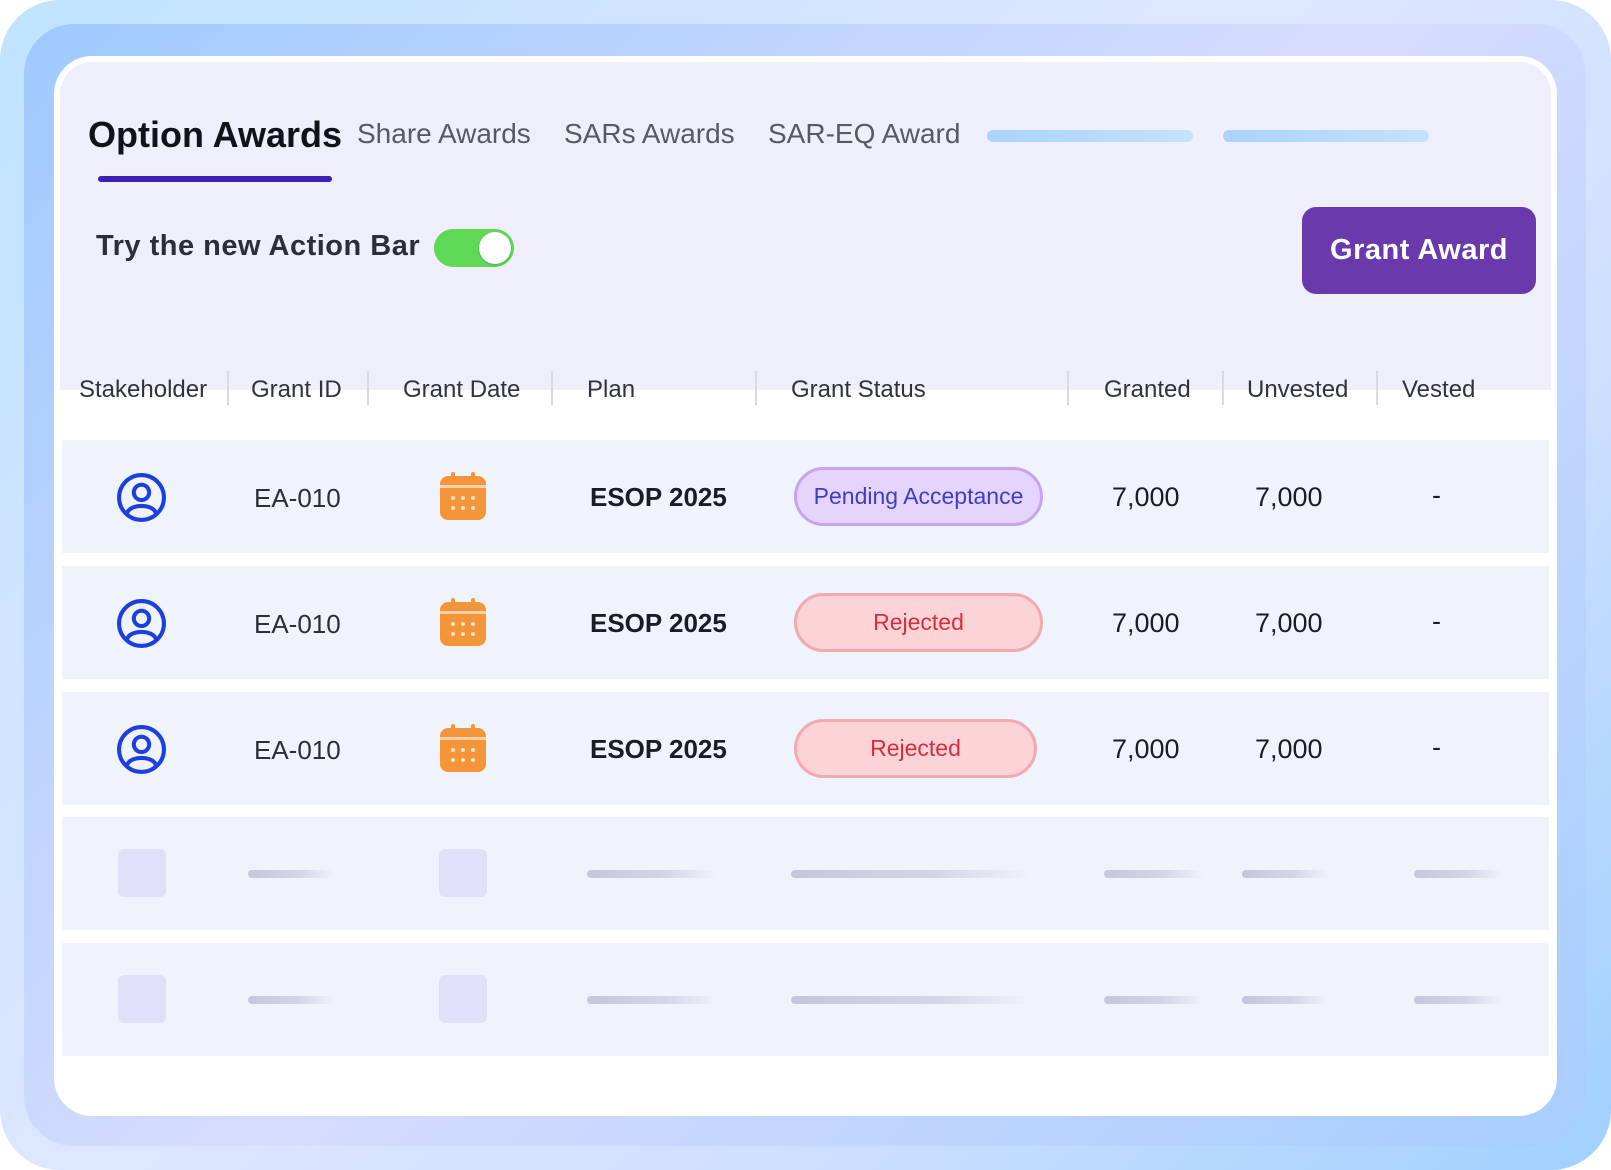 The width and height of the screenshot is (1611, 1170). What do you see at coordinates (143, 390) in the screenshot?
I see `column-header-stakeholder: Stakeholder` at bounding box center [143, 390].